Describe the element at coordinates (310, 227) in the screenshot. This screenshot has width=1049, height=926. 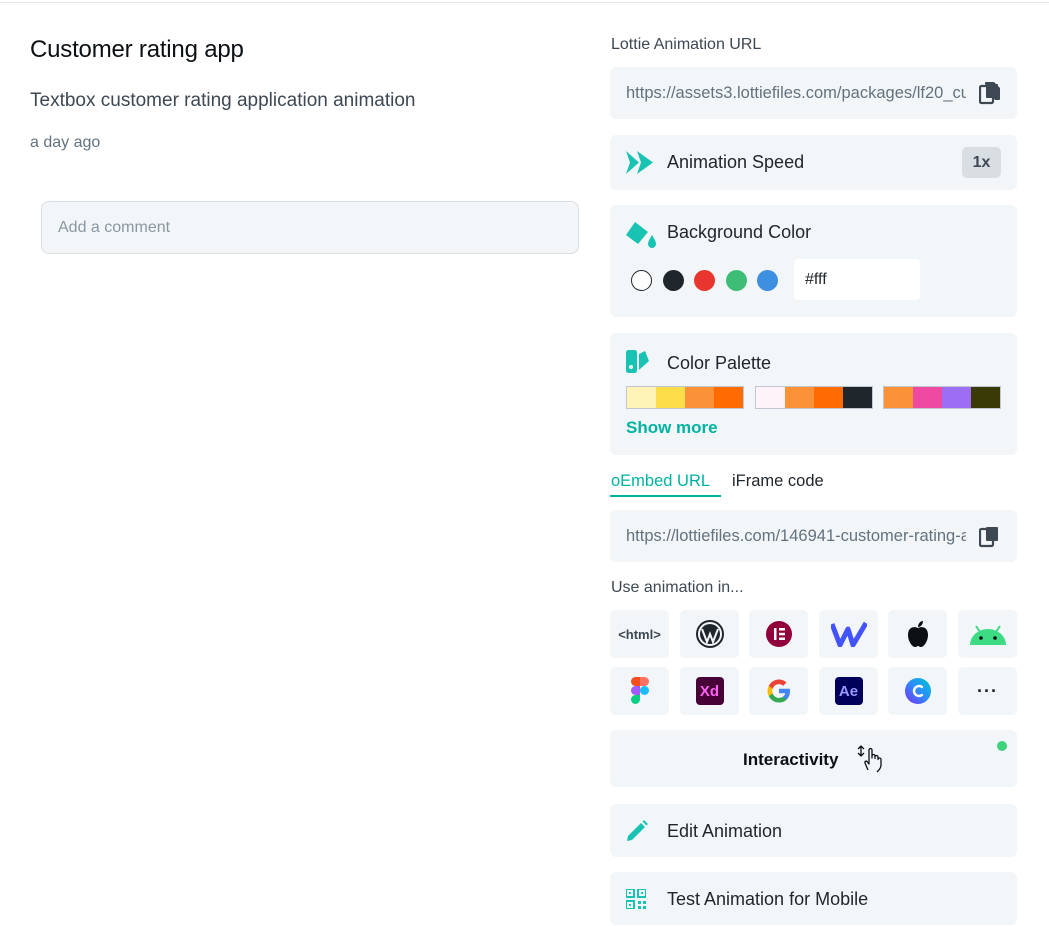
I see `comment-input` at that location.